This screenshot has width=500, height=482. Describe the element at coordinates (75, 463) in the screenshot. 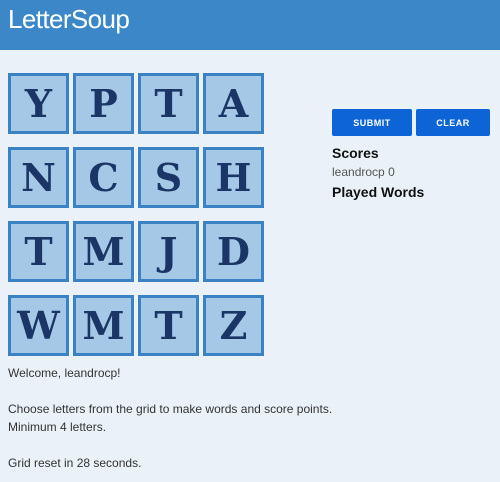

I see `reset-timer-text: Grid reset in 28 seconds.` at that location.